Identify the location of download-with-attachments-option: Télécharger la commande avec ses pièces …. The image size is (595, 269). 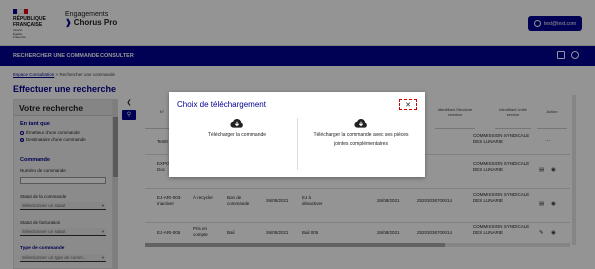
(361, 143).